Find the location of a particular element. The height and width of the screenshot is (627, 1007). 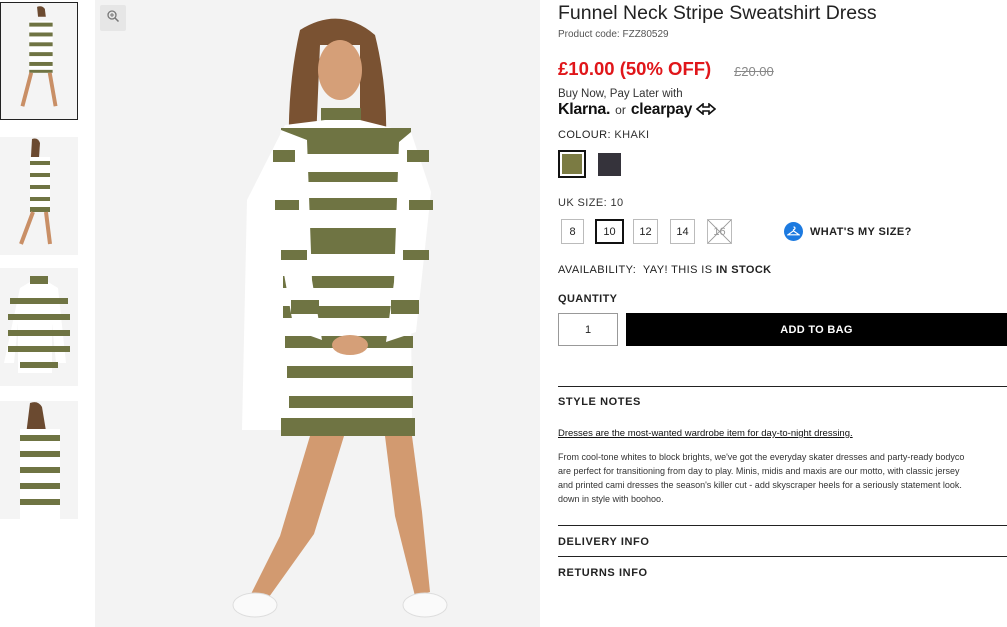

sale-price: £10.00 (50% OFF) is located at coordinates (635, 68).